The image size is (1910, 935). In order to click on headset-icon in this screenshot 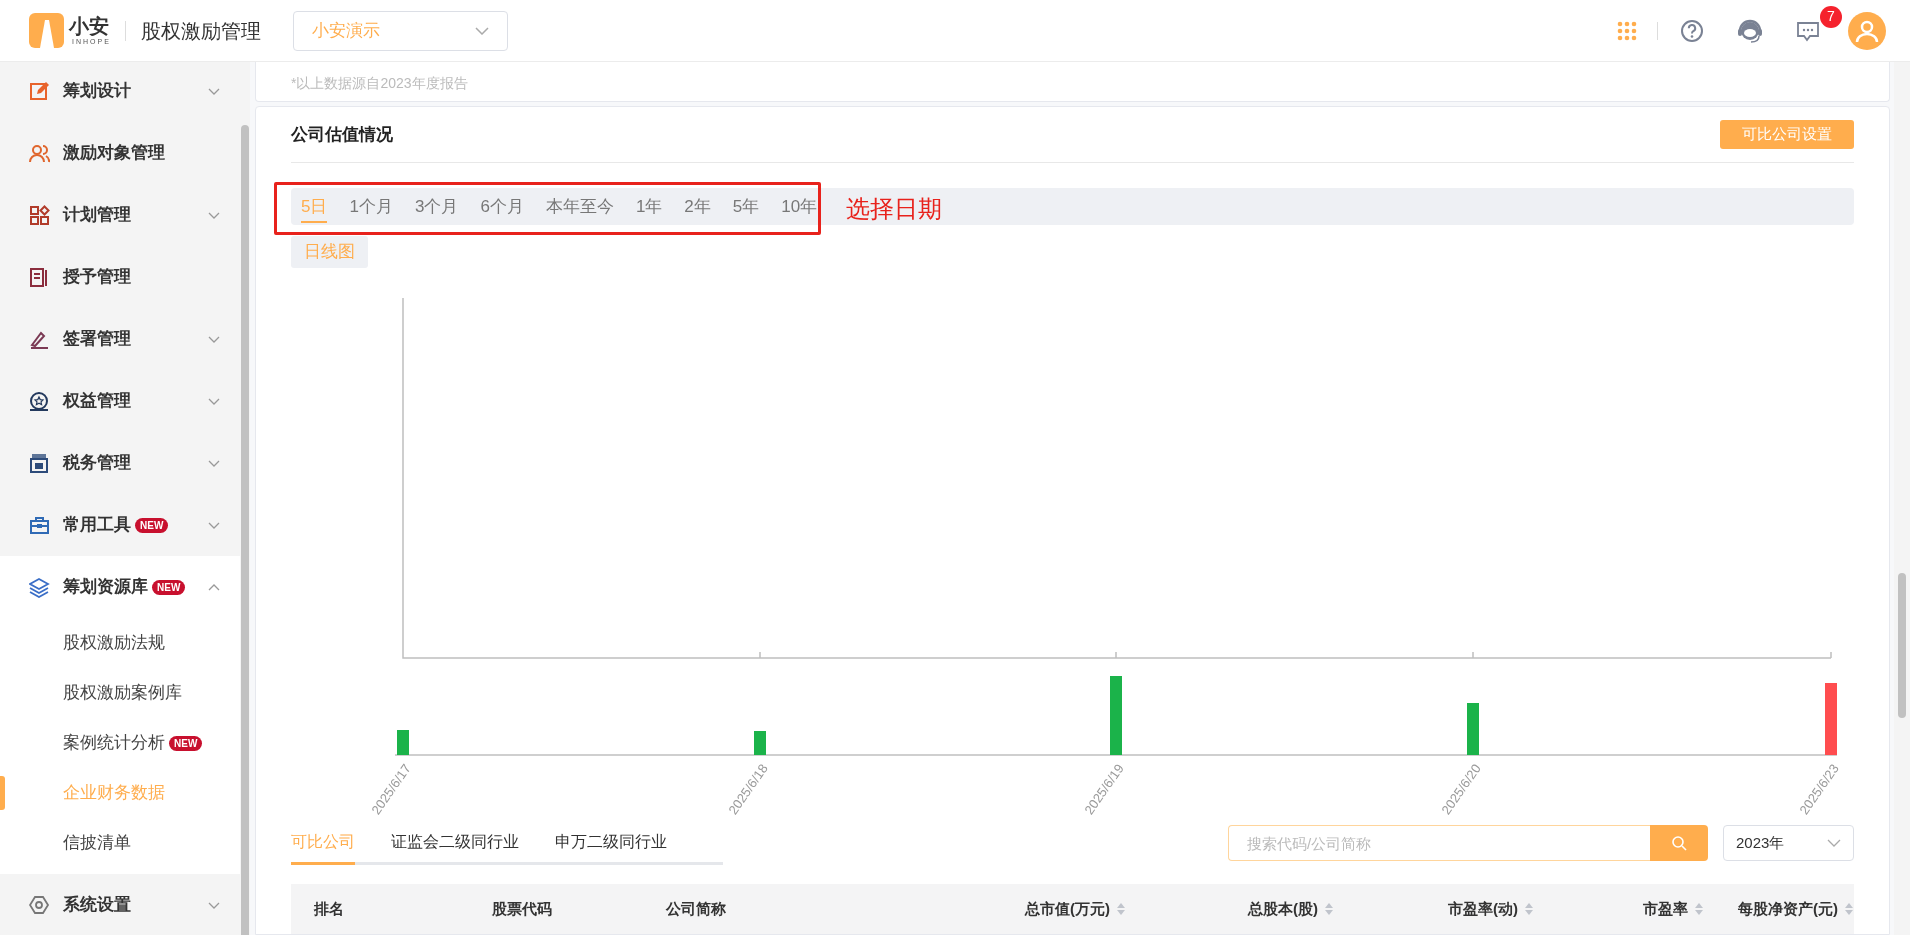, I will do `click(1750, 30)`.